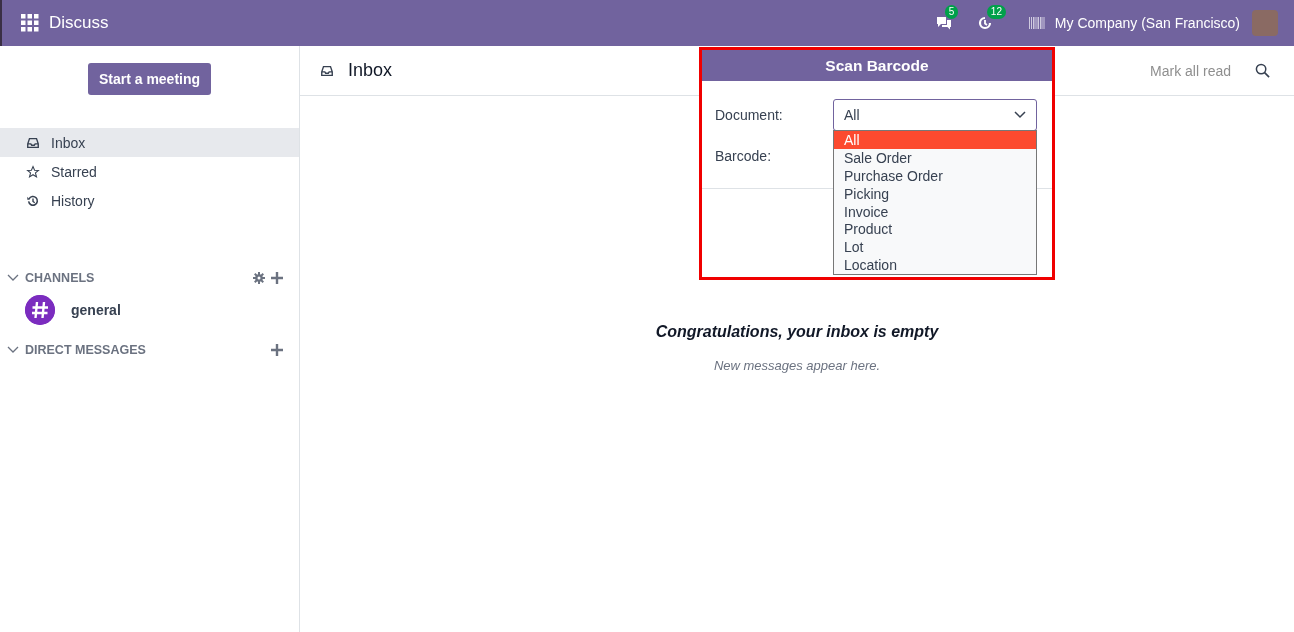  Describe the element at coordinates (1262, 70) in the screenshot. I see `search-icon` at that location.